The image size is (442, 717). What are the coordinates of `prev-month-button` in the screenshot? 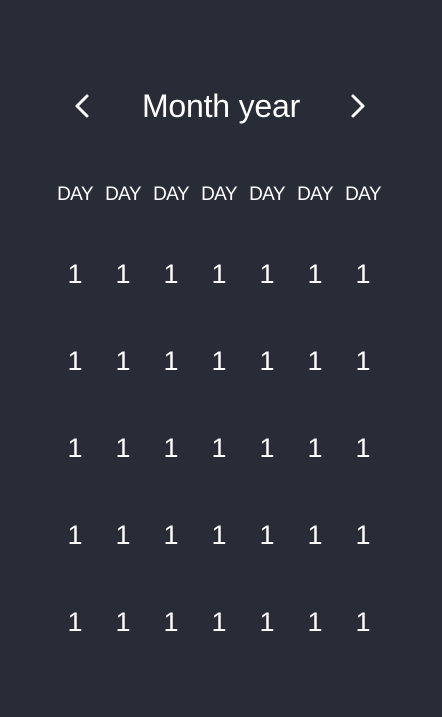 It's located at (82, 106).